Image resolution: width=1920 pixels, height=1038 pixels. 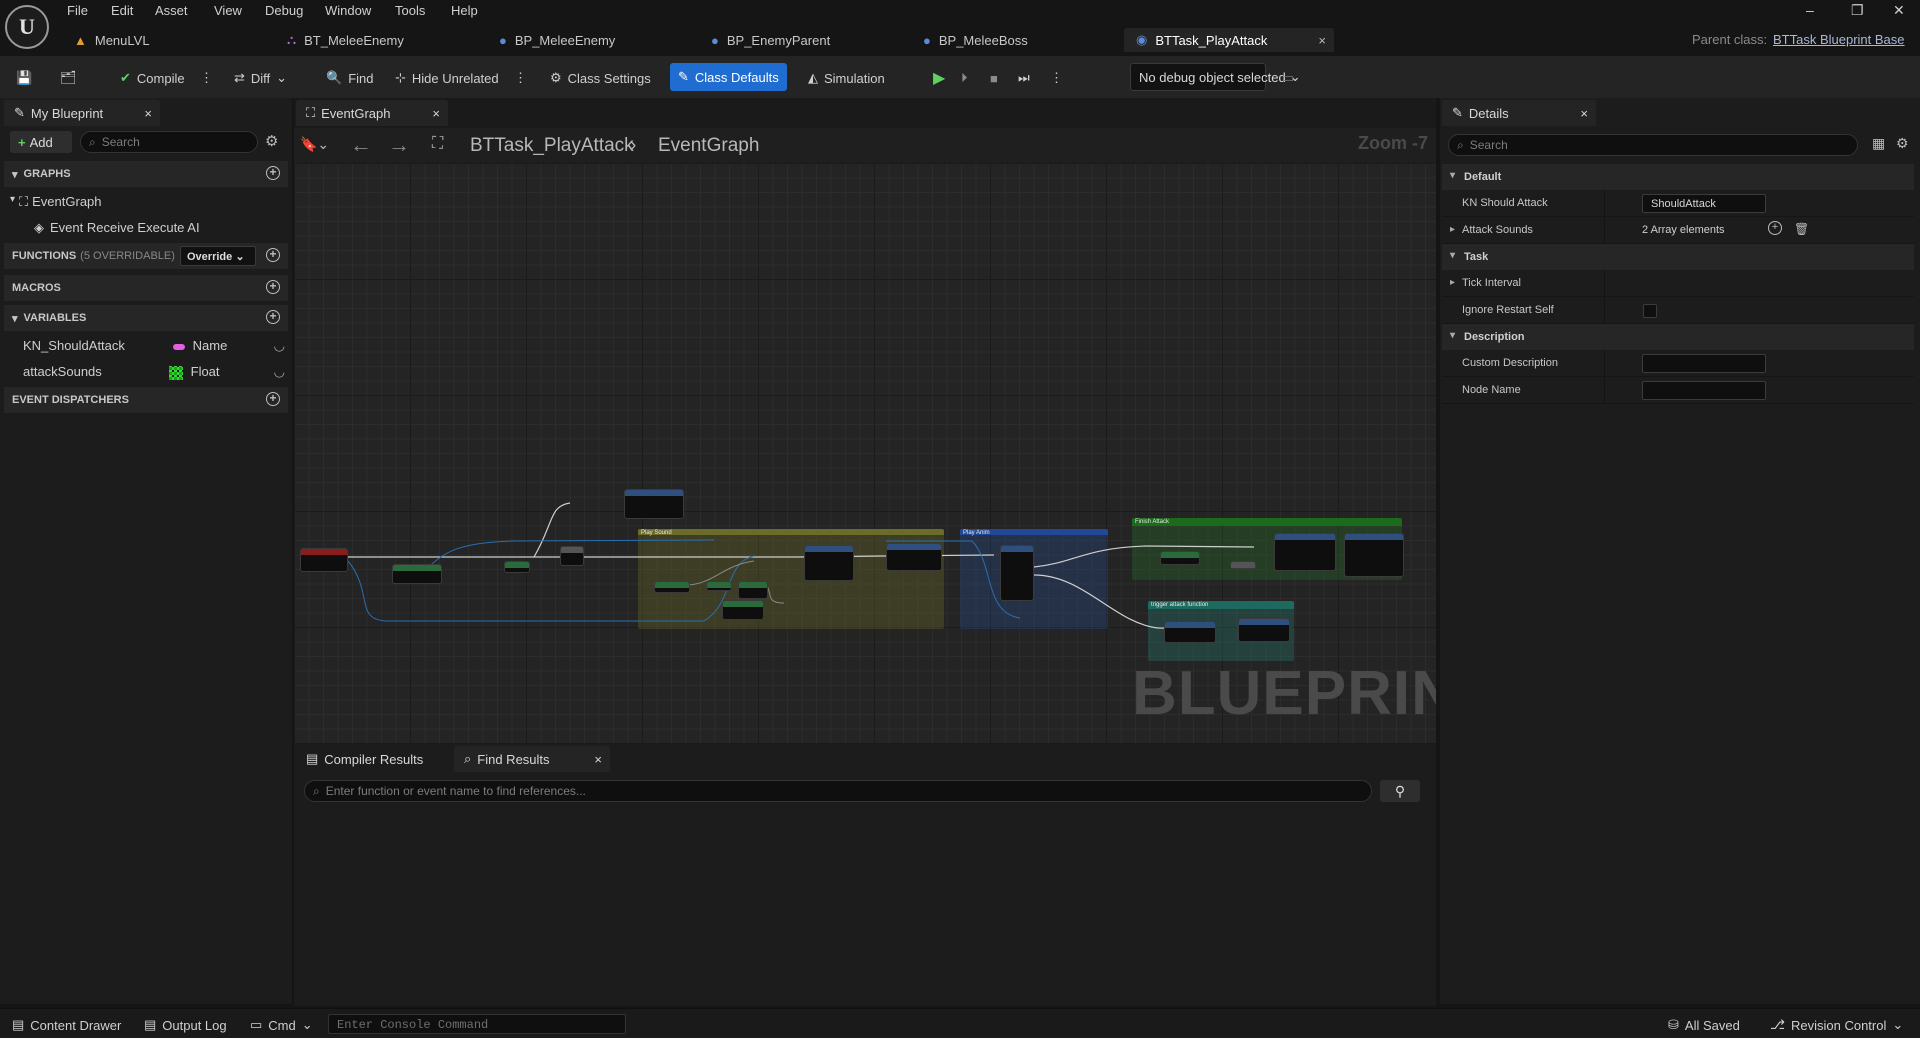 I want to click on all-saved-button: ⛁ All Saved, so click(x=1704, y=1025).